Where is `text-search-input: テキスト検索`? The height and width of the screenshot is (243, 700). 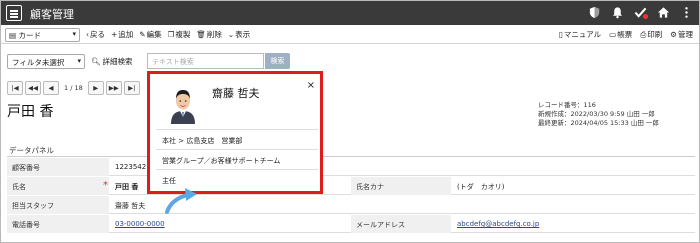
text-search-input: テキスト検索 is located at coordinates (205, 61).